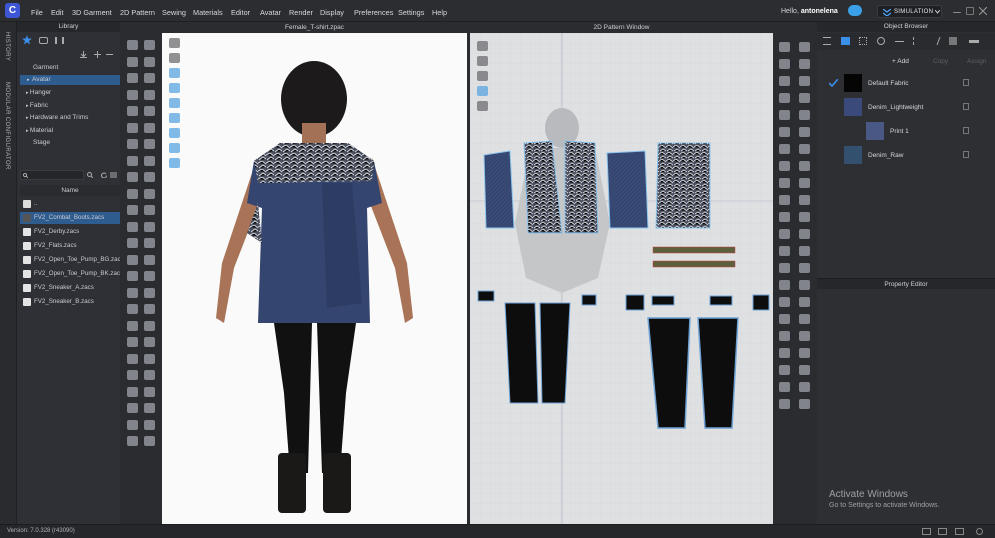  What do you see at coordinates (977, 61) in the screenshot?
I see `assign-button: Assign` at bounding box center [977, 61].